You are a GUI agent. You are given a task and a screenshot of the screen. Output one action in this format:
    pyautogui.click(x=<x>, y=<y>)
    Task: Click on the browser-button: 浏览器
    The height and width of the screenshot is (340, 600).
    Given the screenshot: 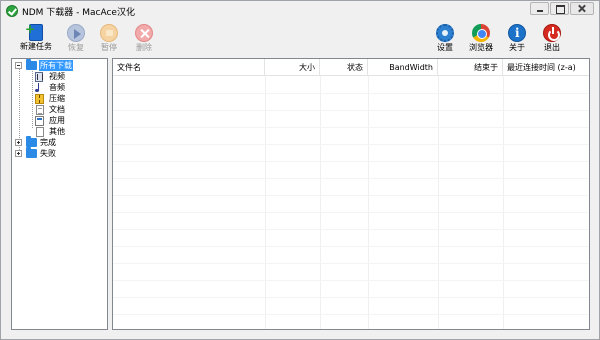 What is the action you would take?
    pyautogui.click(x=481, y=39)
    